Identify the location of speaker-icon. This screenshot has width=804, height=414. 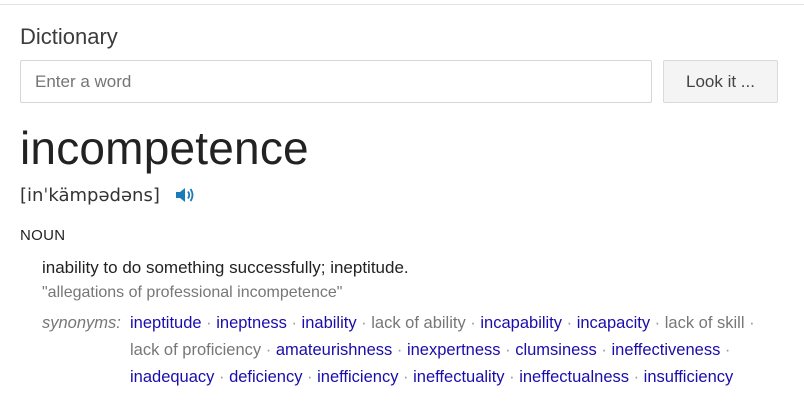
(185, 195).